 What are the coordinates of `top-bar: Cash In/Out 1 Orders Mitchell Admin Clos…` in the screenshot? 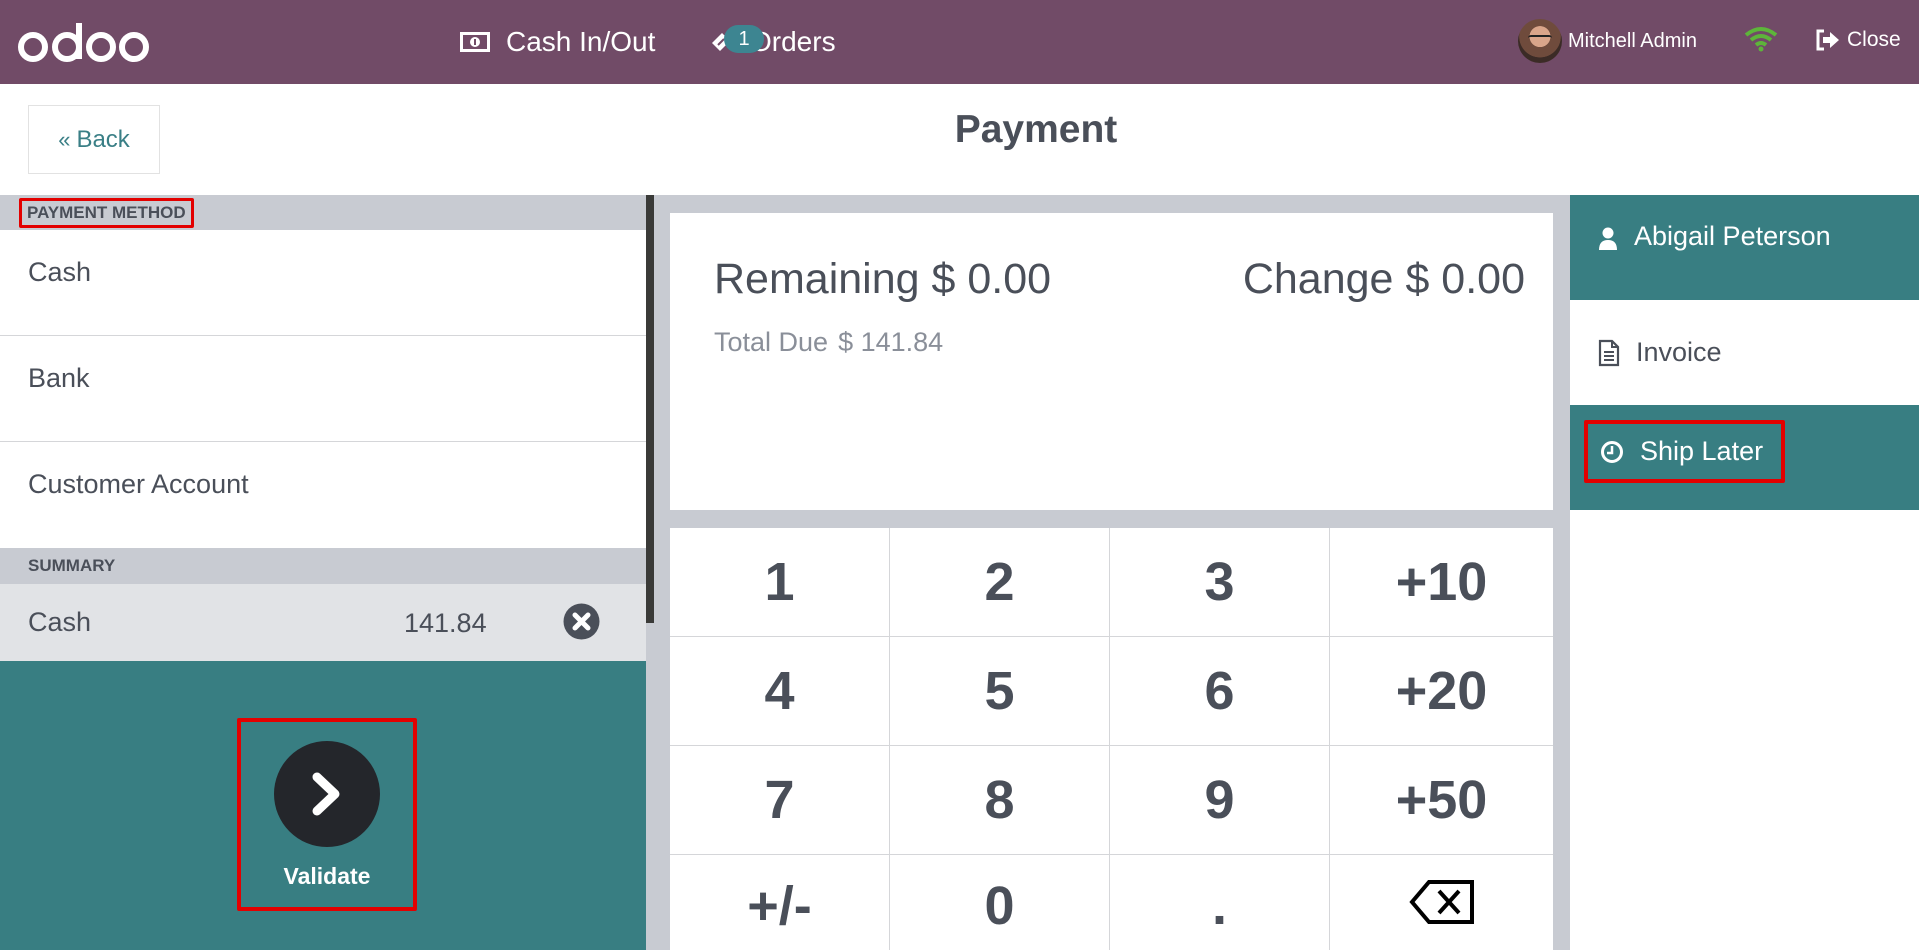 It's located at (959, 42).